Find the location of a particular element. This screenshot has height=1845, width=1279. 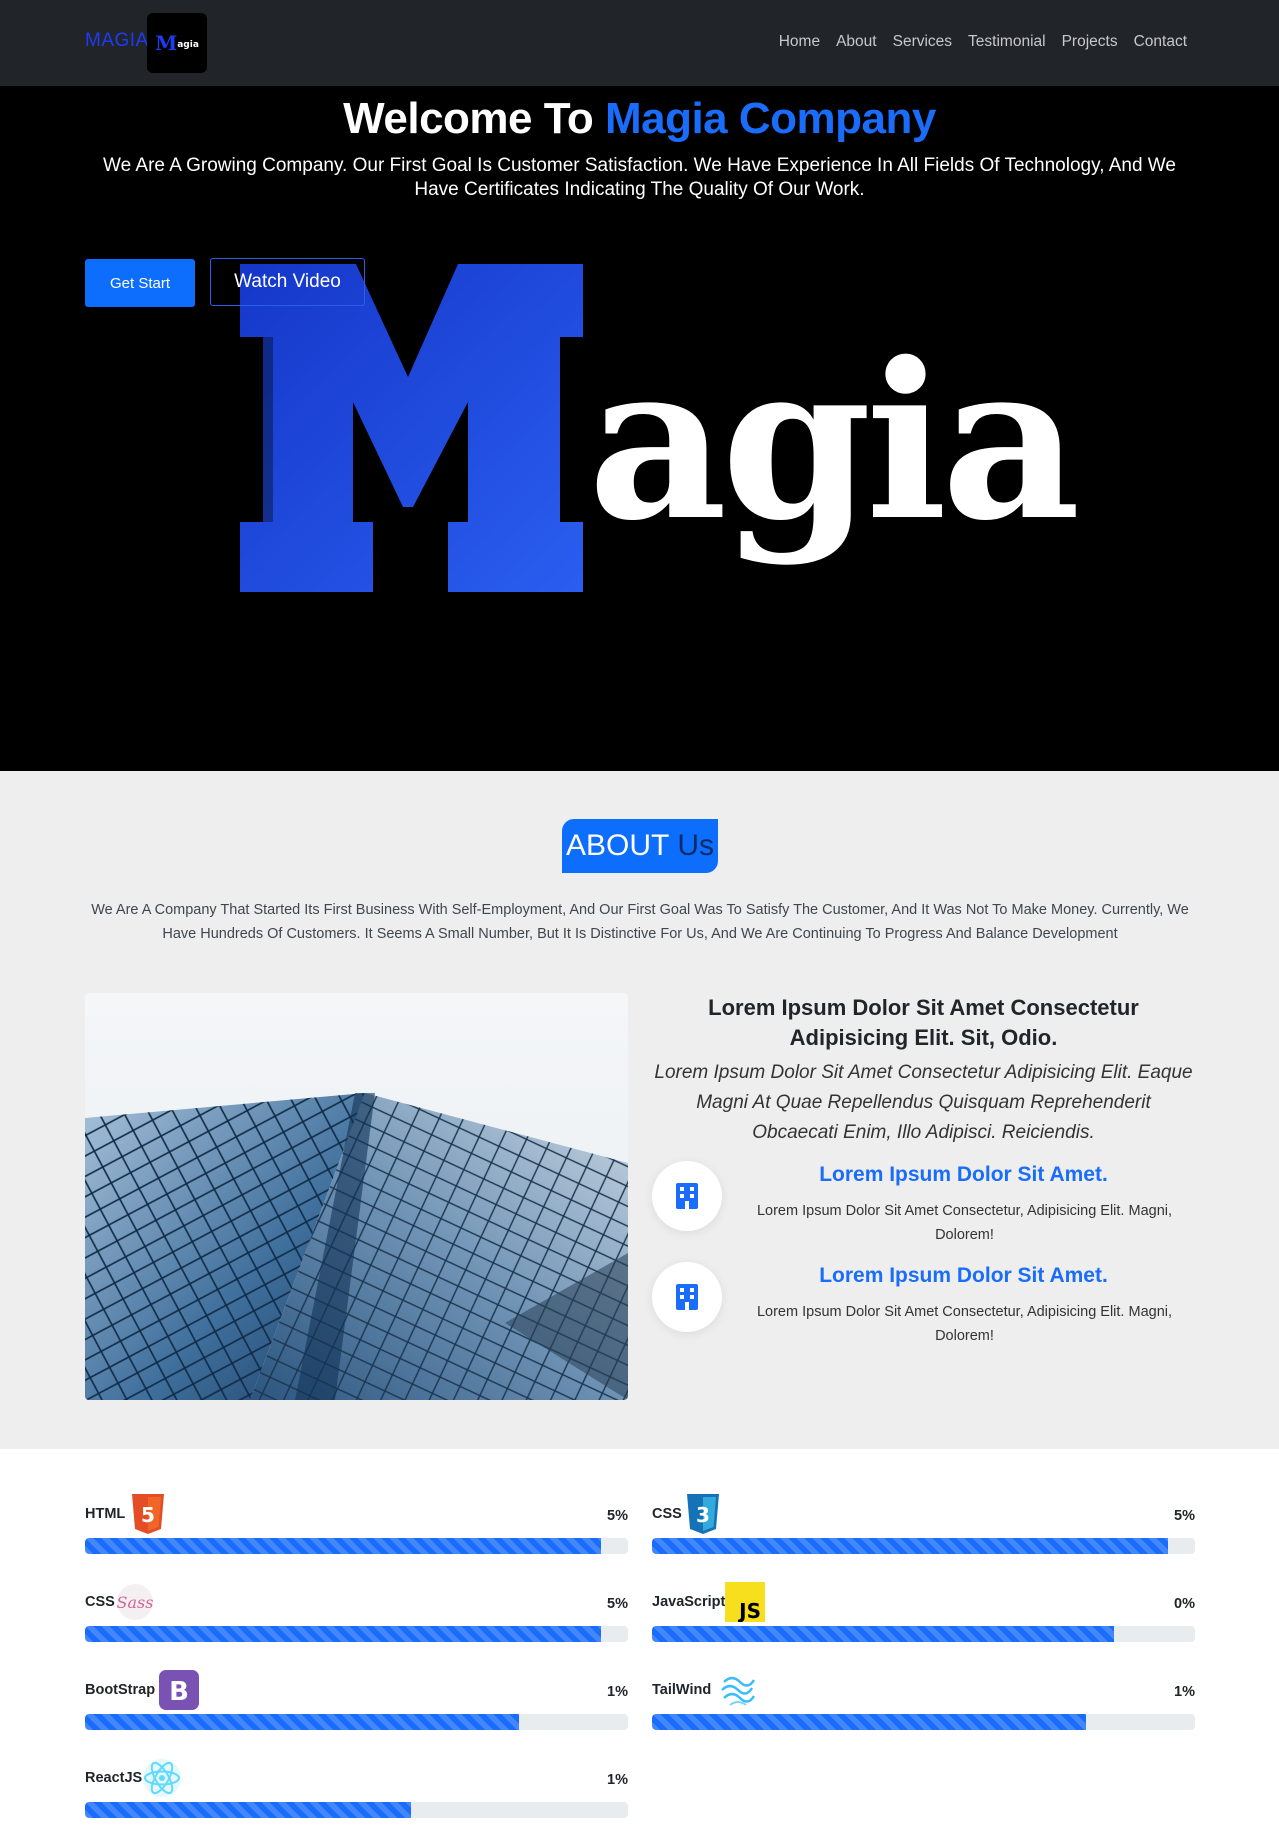

html5-icon: 5 is located at coordinates (148, 1514).